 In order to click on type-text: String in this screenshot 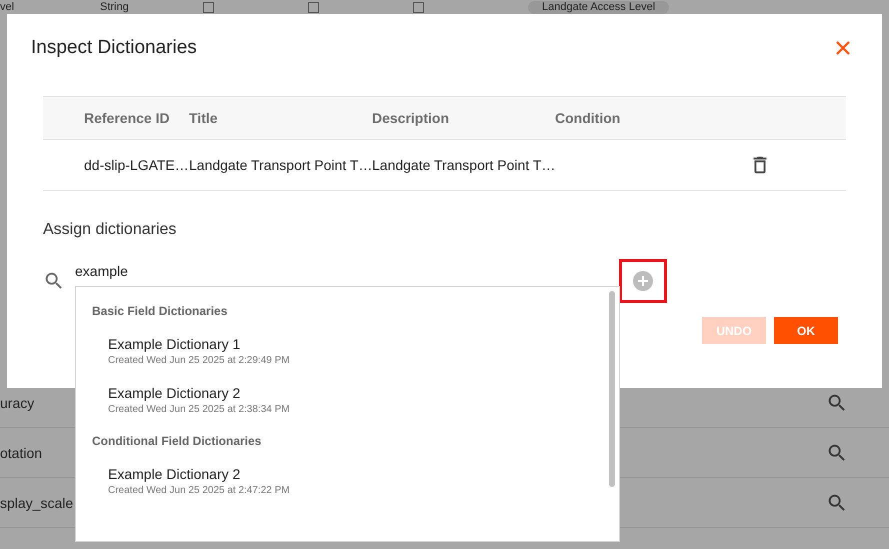, I will do `click(115, 7)`.